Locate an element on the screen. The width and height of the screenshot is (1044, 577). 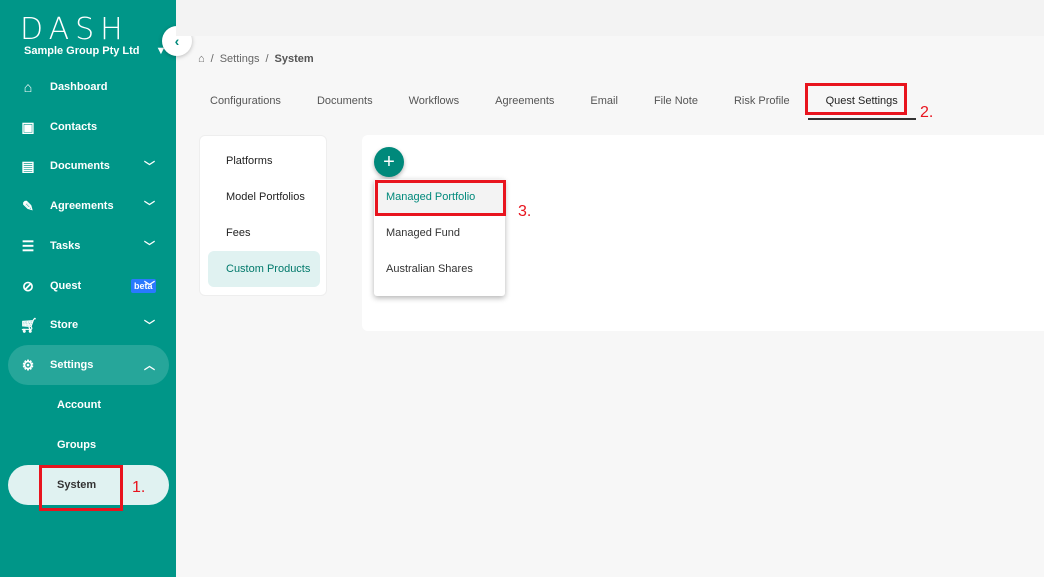
menu-item-managed-fund: Managed Fund is located at coordinates (439, 233).